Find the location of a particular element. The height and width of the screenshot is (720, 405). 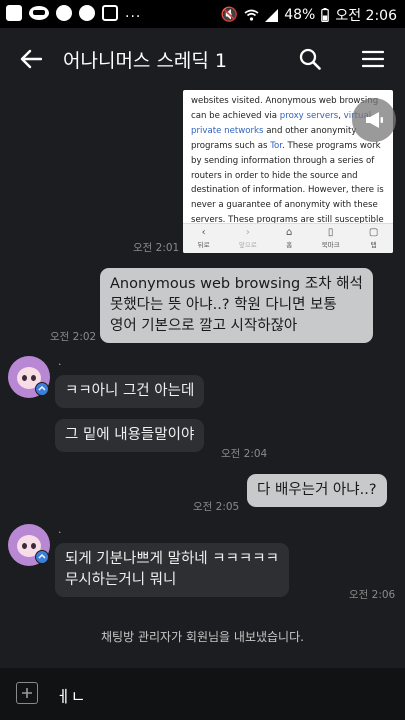

message-time: 오전 2:01 is located at coordinates (156, 248).